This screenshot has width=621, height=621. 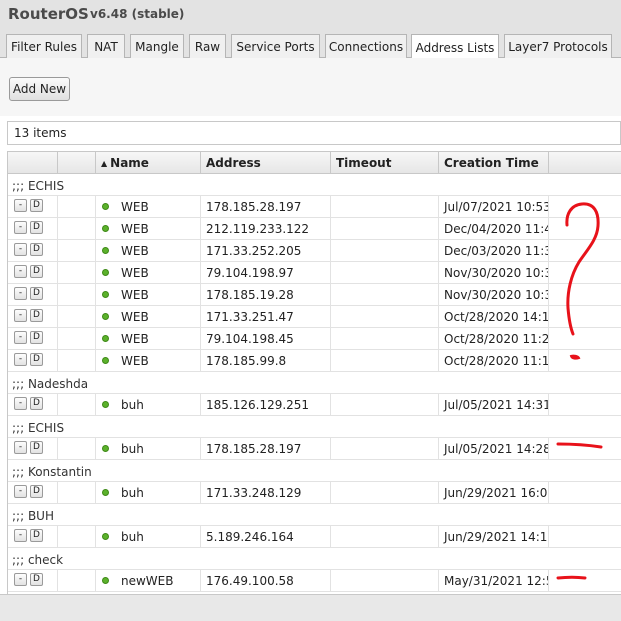 I want to click on row-creation-time: Oct/28/2020 11:21, so click(x=494, y=338).